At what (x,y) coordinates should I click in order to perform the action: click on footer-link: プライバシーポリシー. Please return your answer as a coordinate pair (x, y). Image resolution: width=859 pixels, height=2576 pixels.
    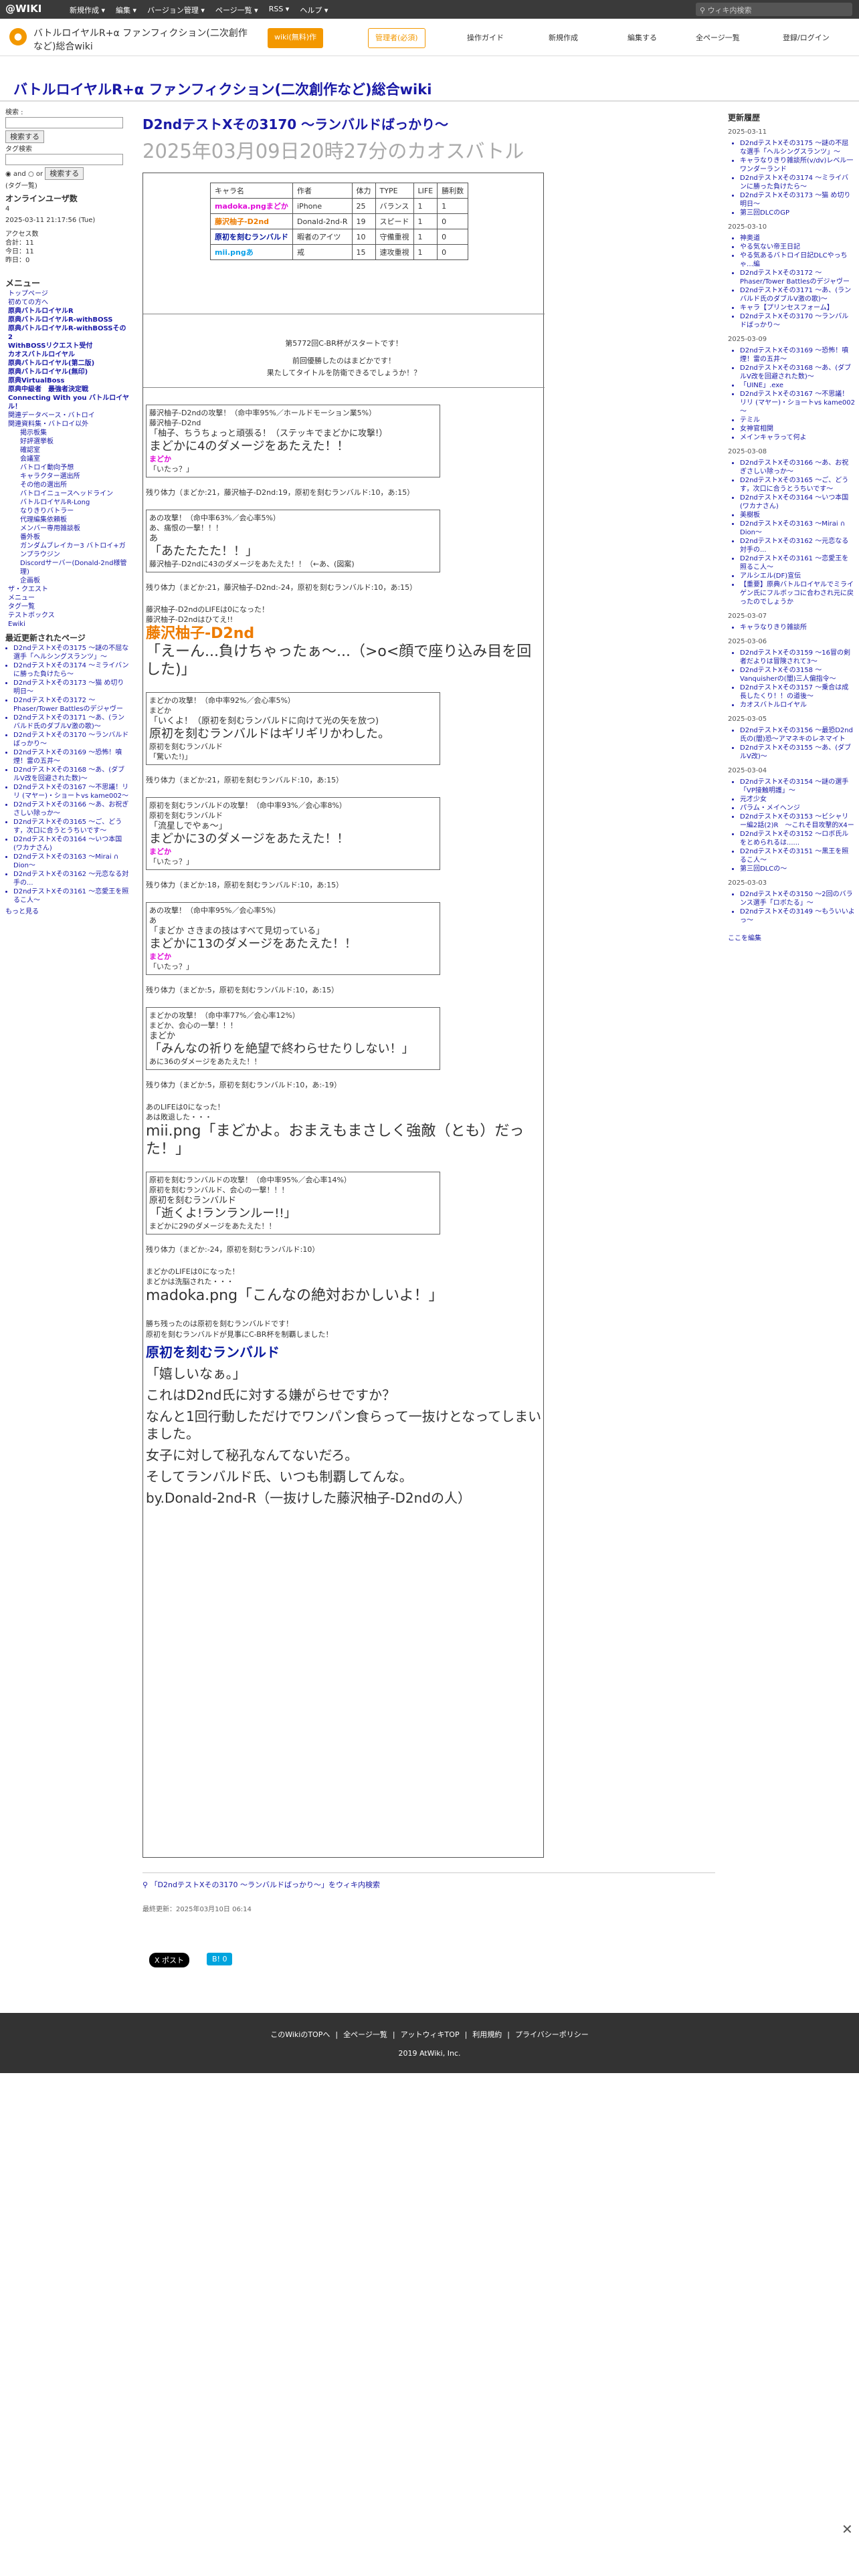
    Looking at the image, I should click on (552, 2034).